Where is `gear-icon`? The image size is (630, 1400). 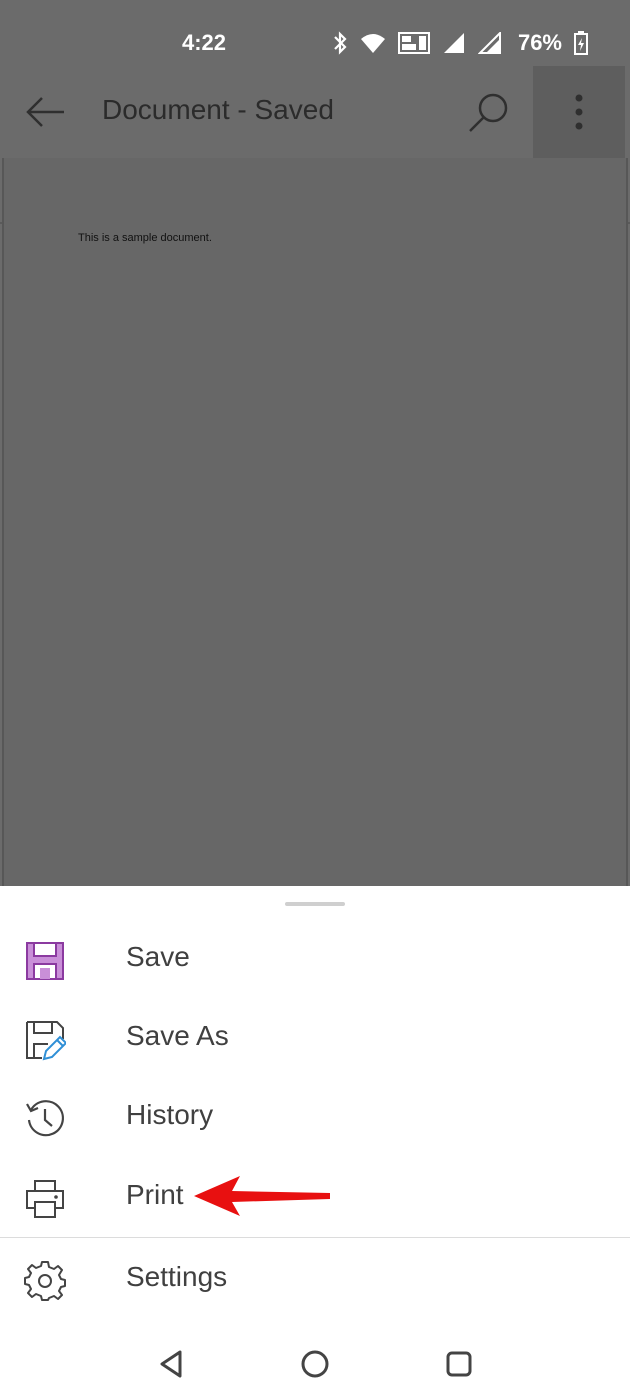 gear-icon is located at coordinates (45, 1281).